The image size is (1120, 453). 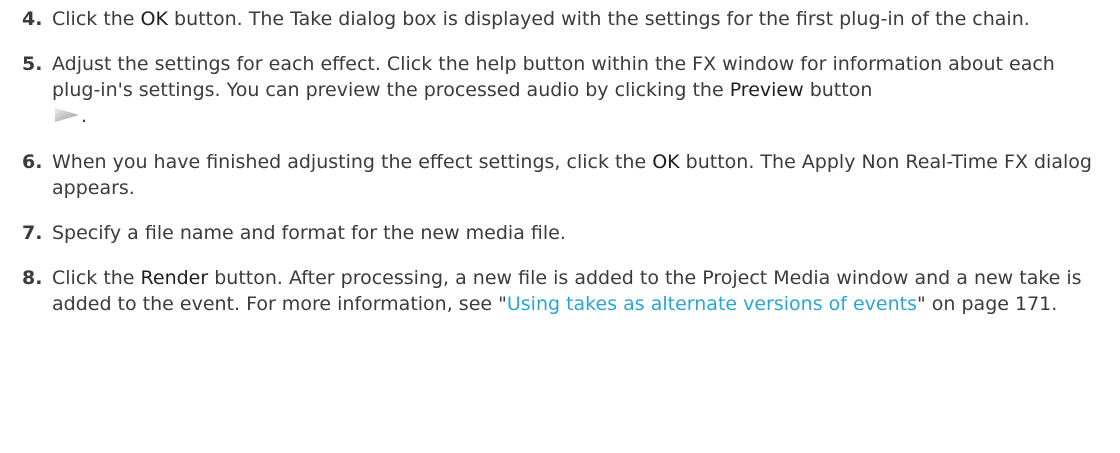 I want to click on ui-term-render: Render, so click(x=174, y=277).